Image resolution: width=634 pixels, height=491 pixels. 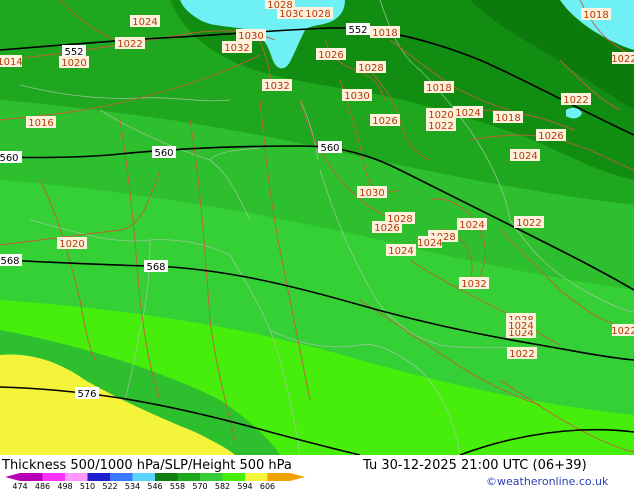 I want to click on isobar-label: 1016, so click(x=41, y=122).